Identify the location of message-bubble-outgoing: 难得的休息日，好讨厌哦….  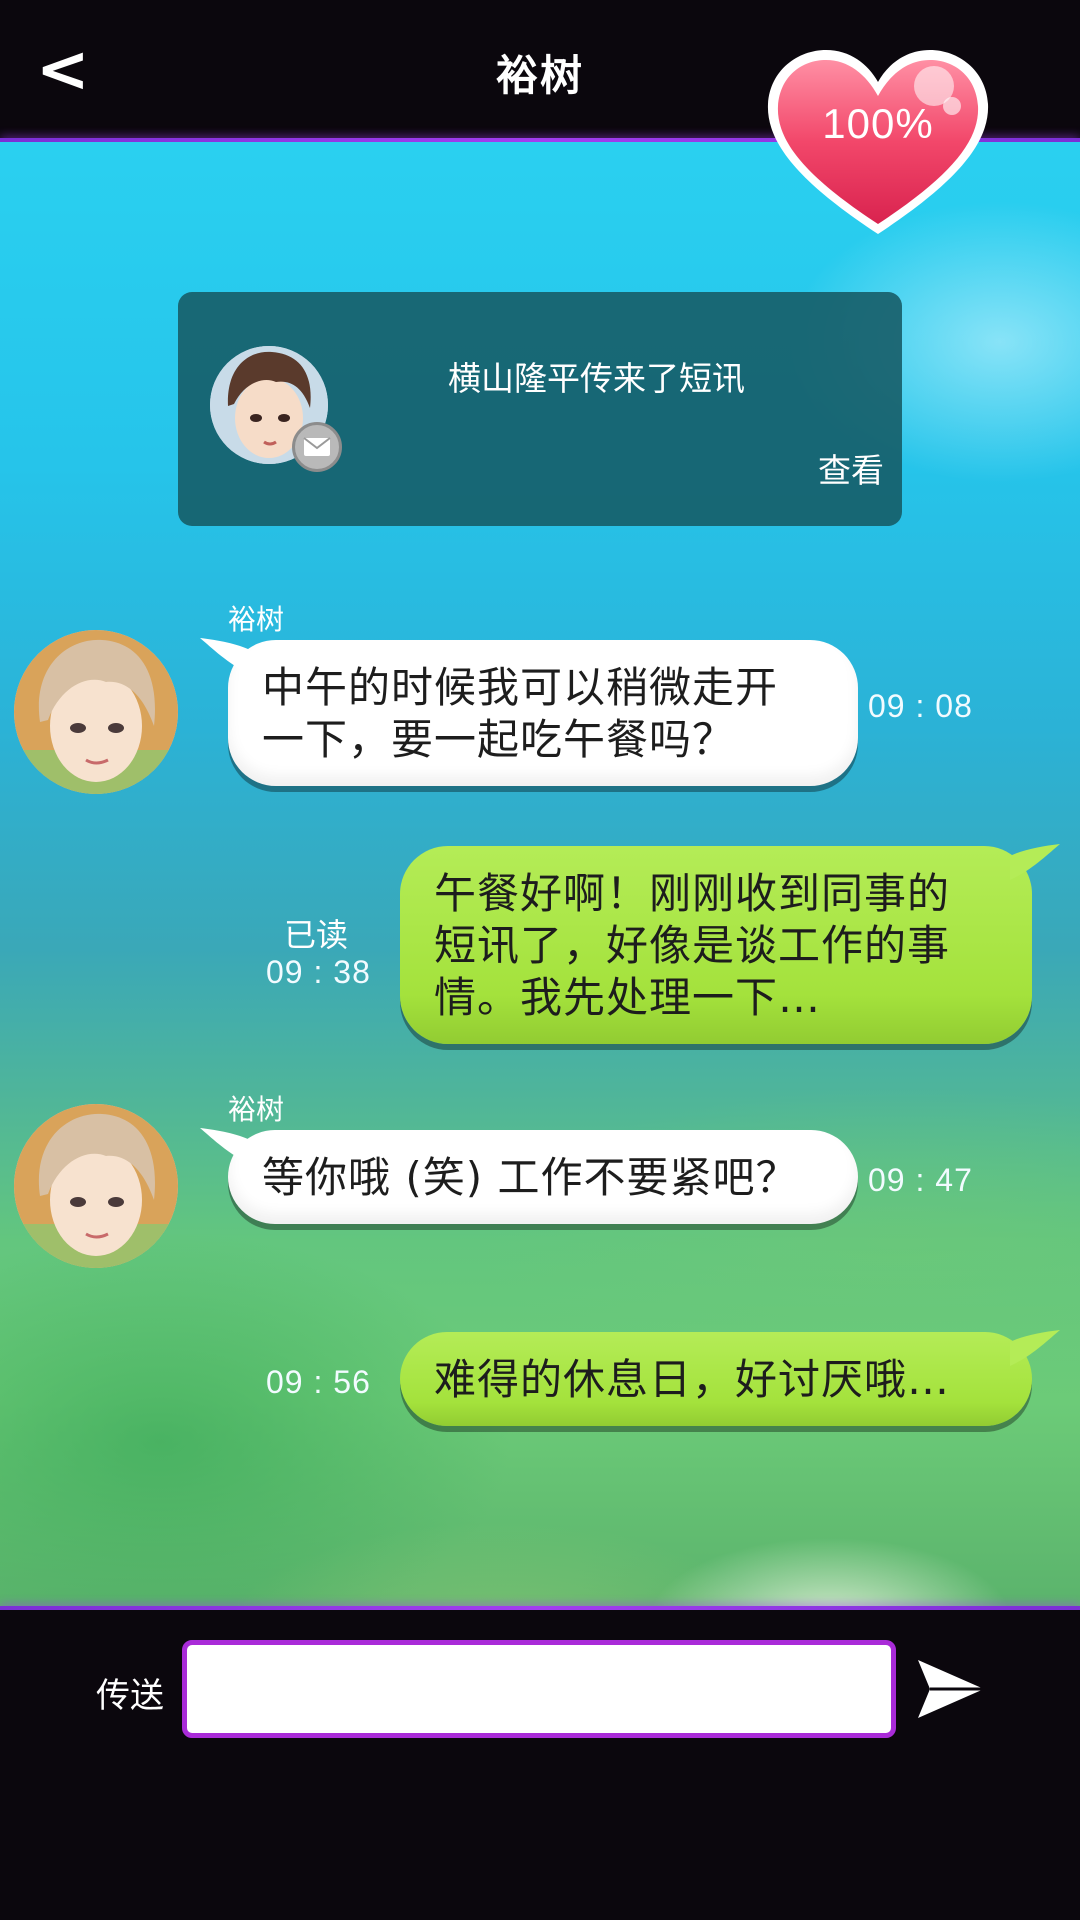
(730, 1378).